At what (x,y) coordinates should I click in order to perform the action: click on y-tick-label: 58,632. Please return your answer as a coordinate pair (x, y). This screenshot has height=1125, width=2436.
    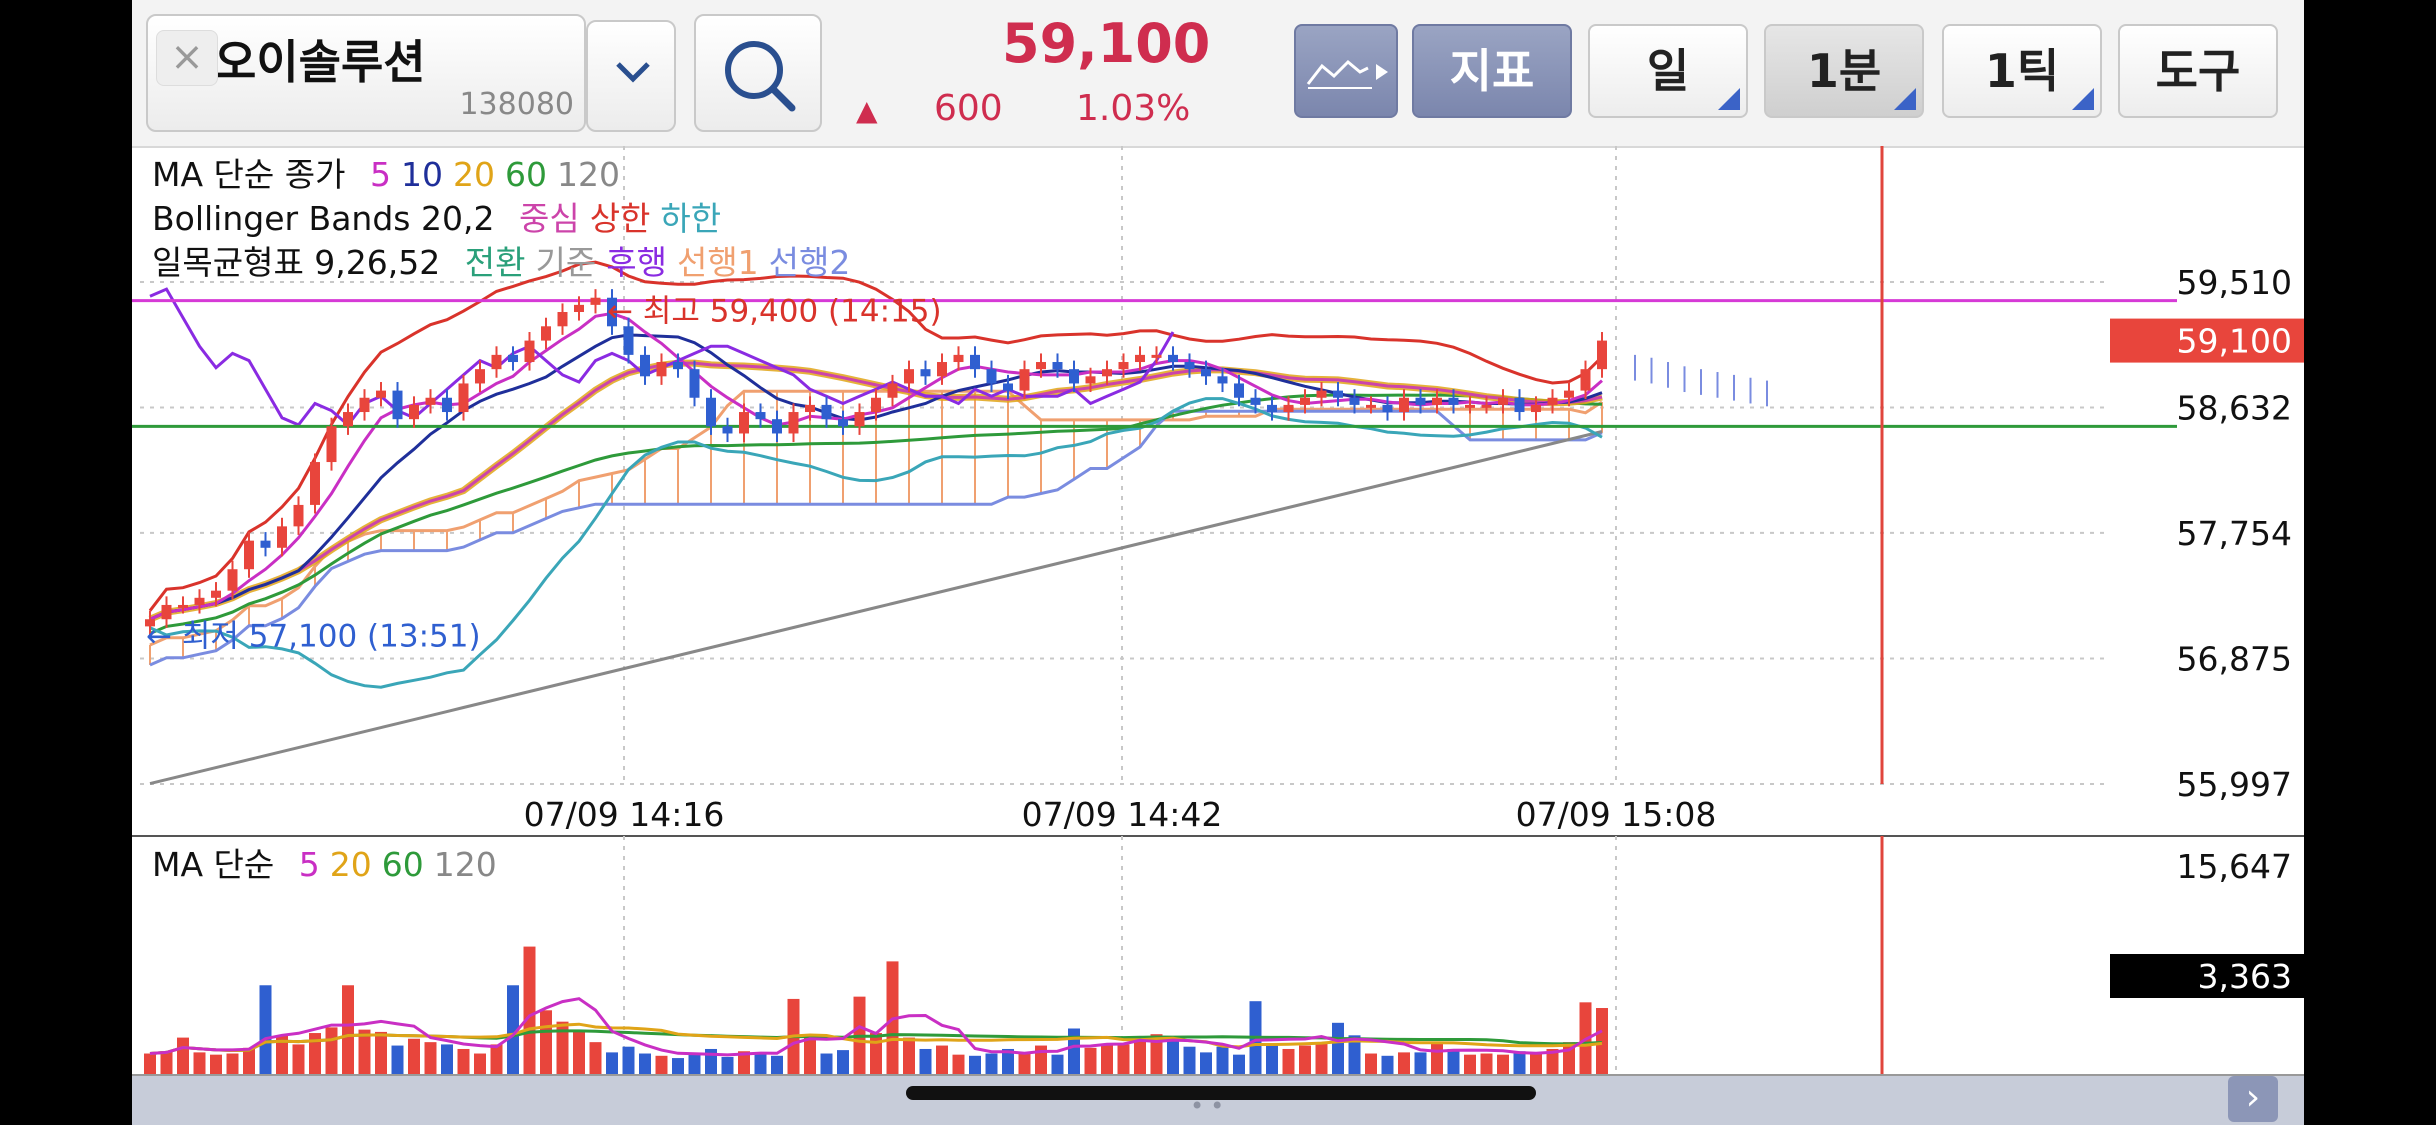
    Looking at the image, I should click on (2234, 407).